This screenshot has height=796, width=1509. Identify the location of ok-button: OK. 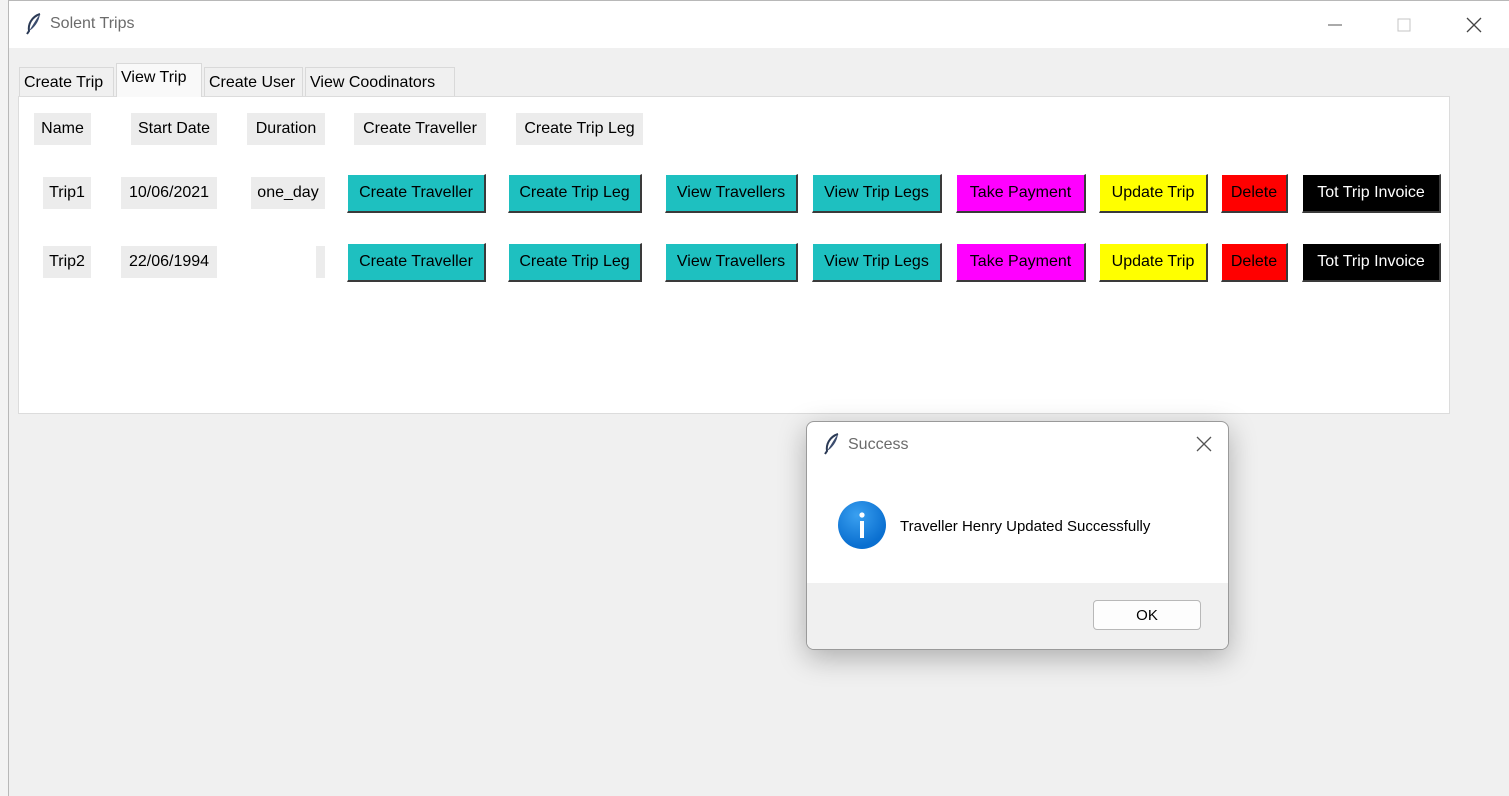
(1147, 615).